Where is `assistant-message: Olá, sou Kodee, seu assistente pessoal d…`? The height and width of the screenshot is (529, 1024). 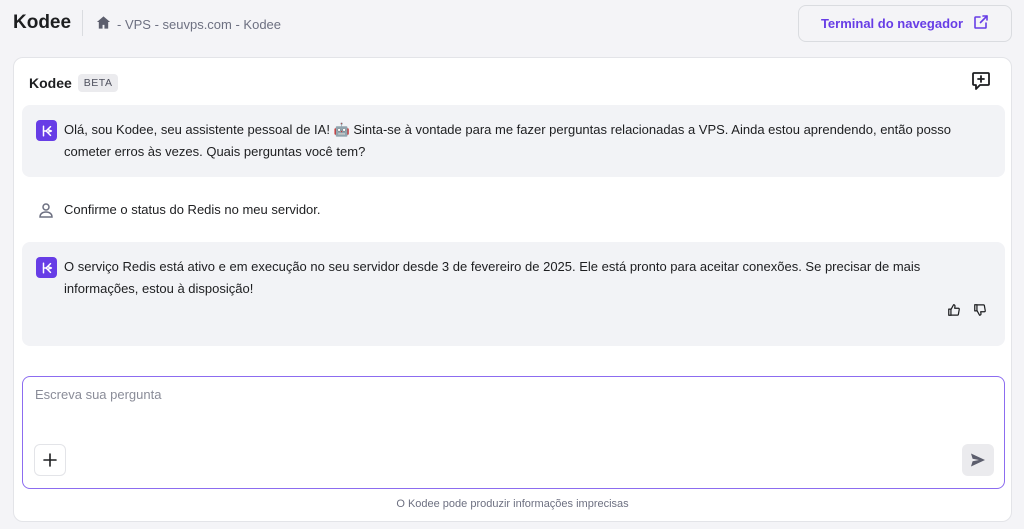
assistant-message: Olá, sou Kodee, seu assistente pessoal d… is located at coordinates (513, 141).